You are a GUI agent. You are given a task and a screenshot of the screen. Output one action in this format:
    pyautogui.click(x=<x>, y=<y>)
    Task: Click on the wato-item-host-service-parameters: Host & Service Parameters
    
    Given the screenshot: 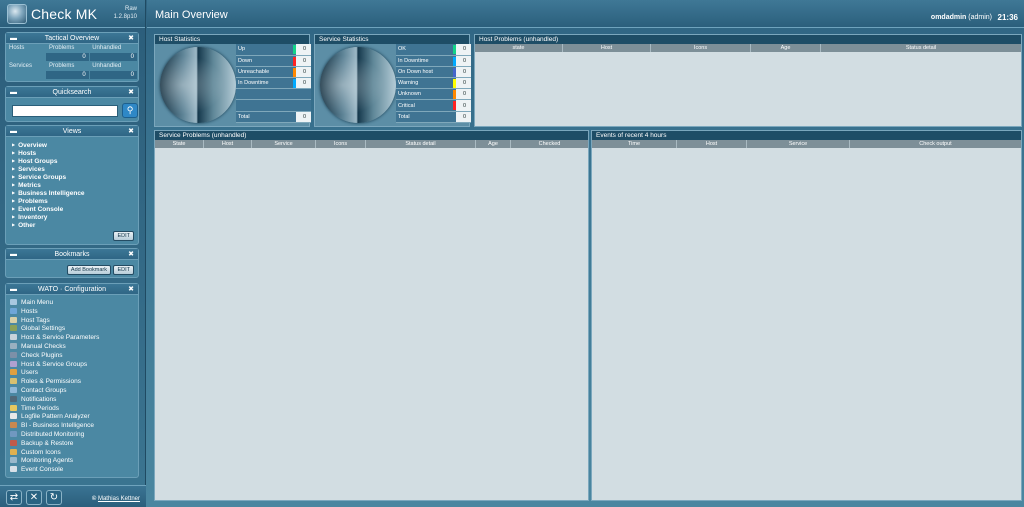 What is the action you would take?
    pyautogui.click(x=72, y=338)
    